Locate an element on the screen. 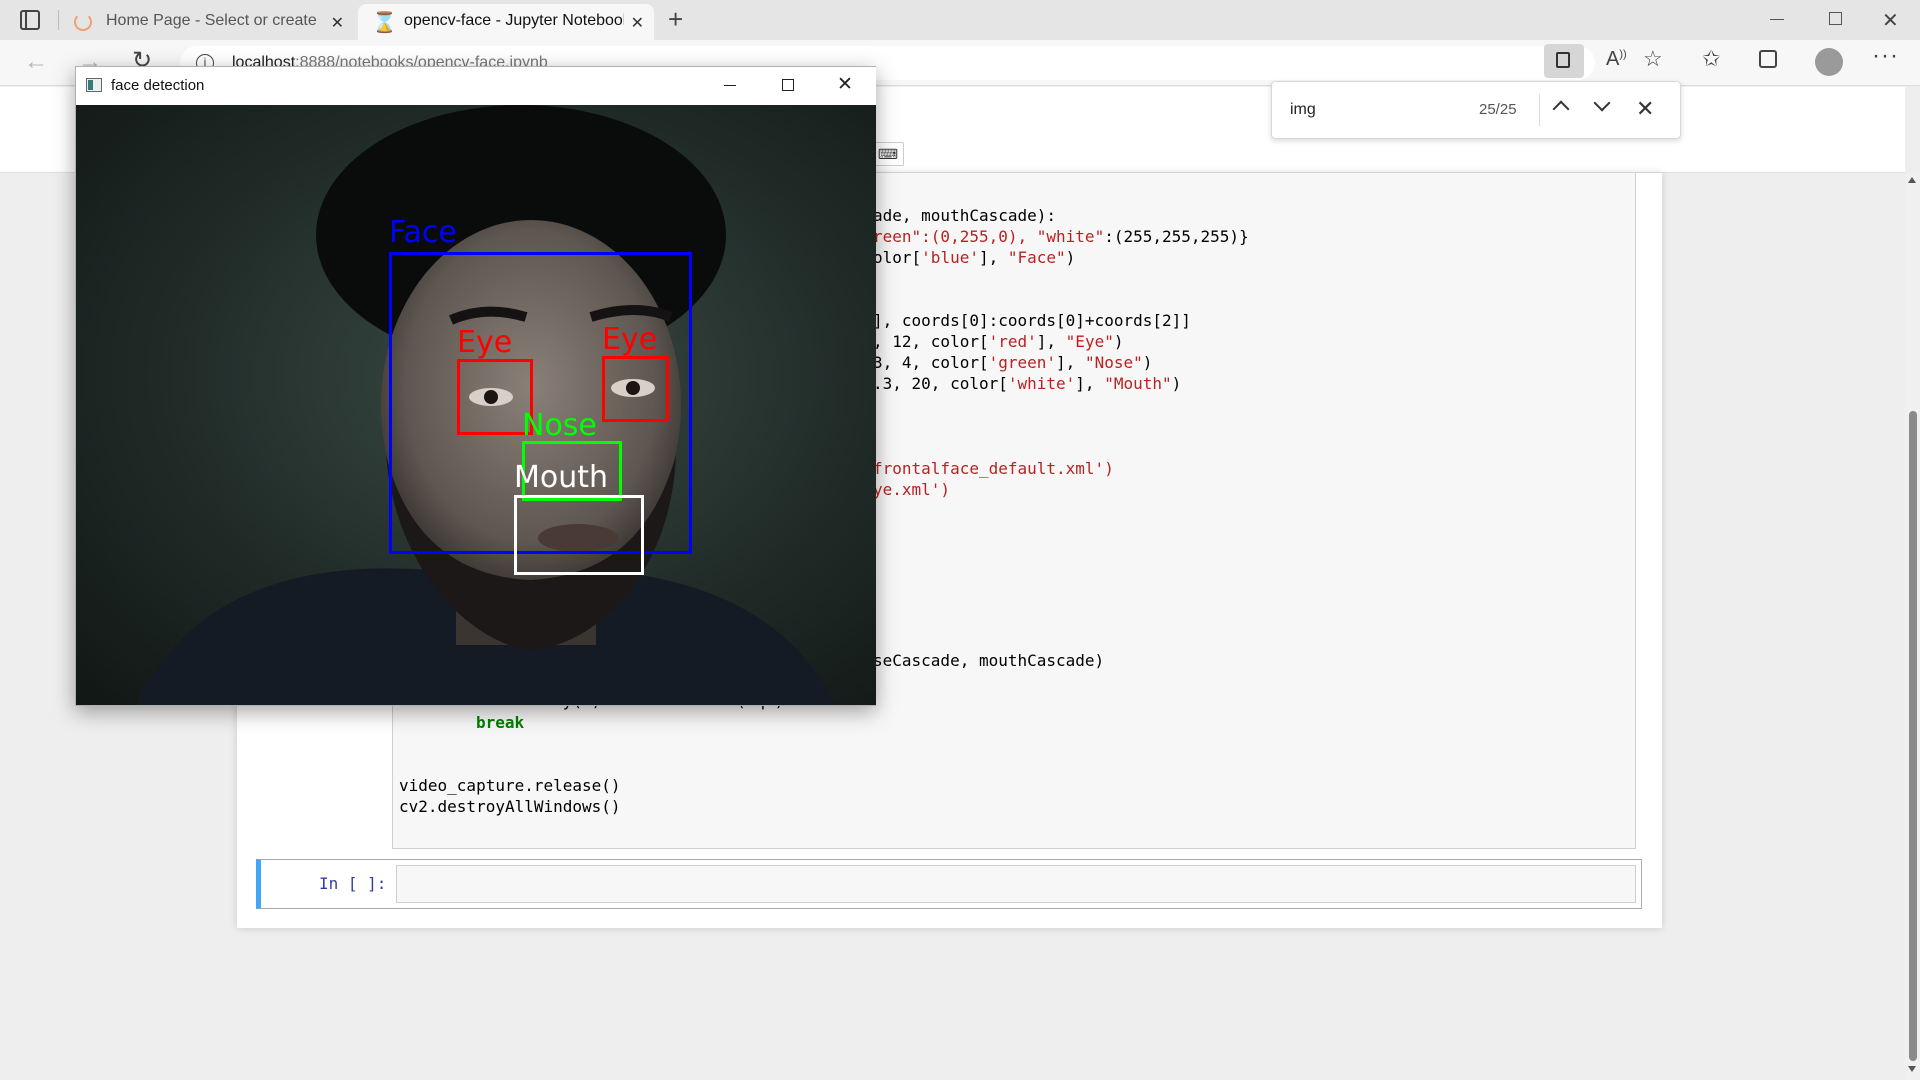 This screenshot has height=1080, width=1920. collections-icon is located at coordinates (1768, 59).